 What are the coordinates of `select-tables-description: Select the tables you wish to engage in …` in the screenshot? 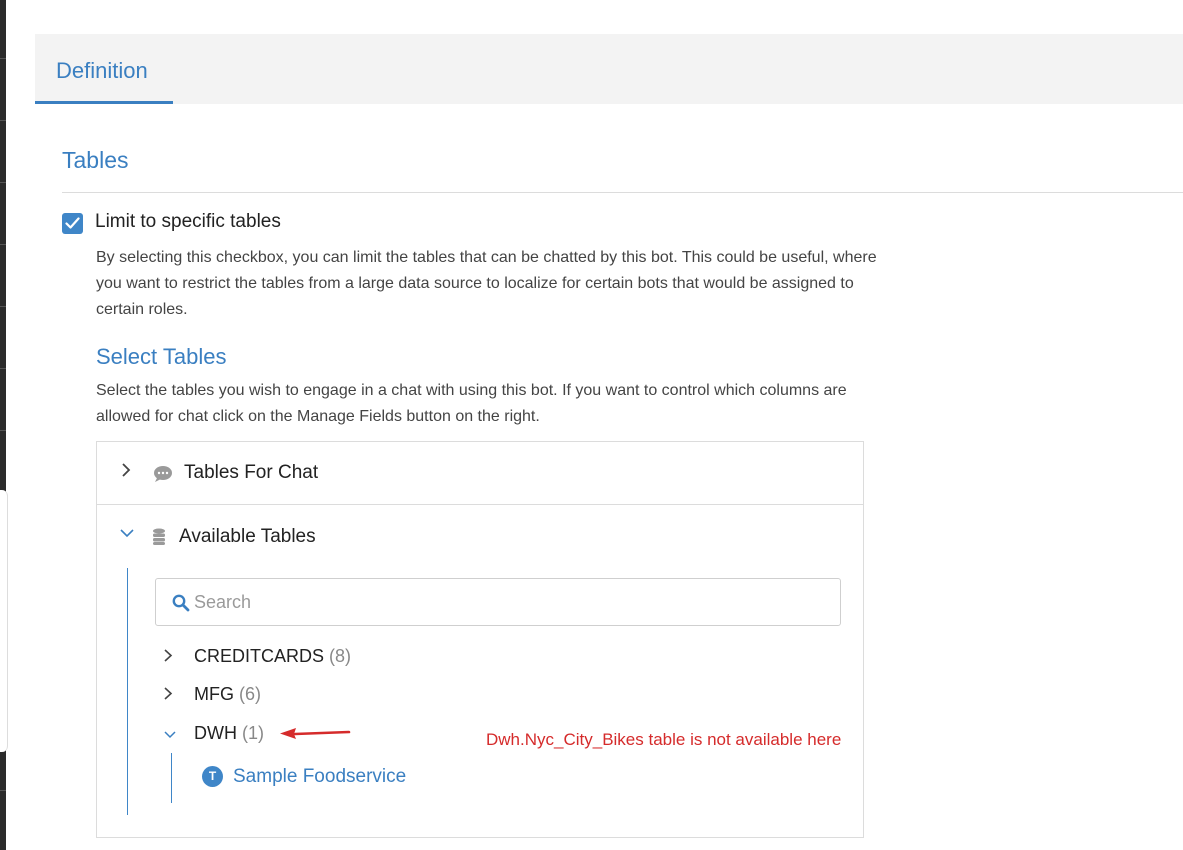 It's located at (471, 403).